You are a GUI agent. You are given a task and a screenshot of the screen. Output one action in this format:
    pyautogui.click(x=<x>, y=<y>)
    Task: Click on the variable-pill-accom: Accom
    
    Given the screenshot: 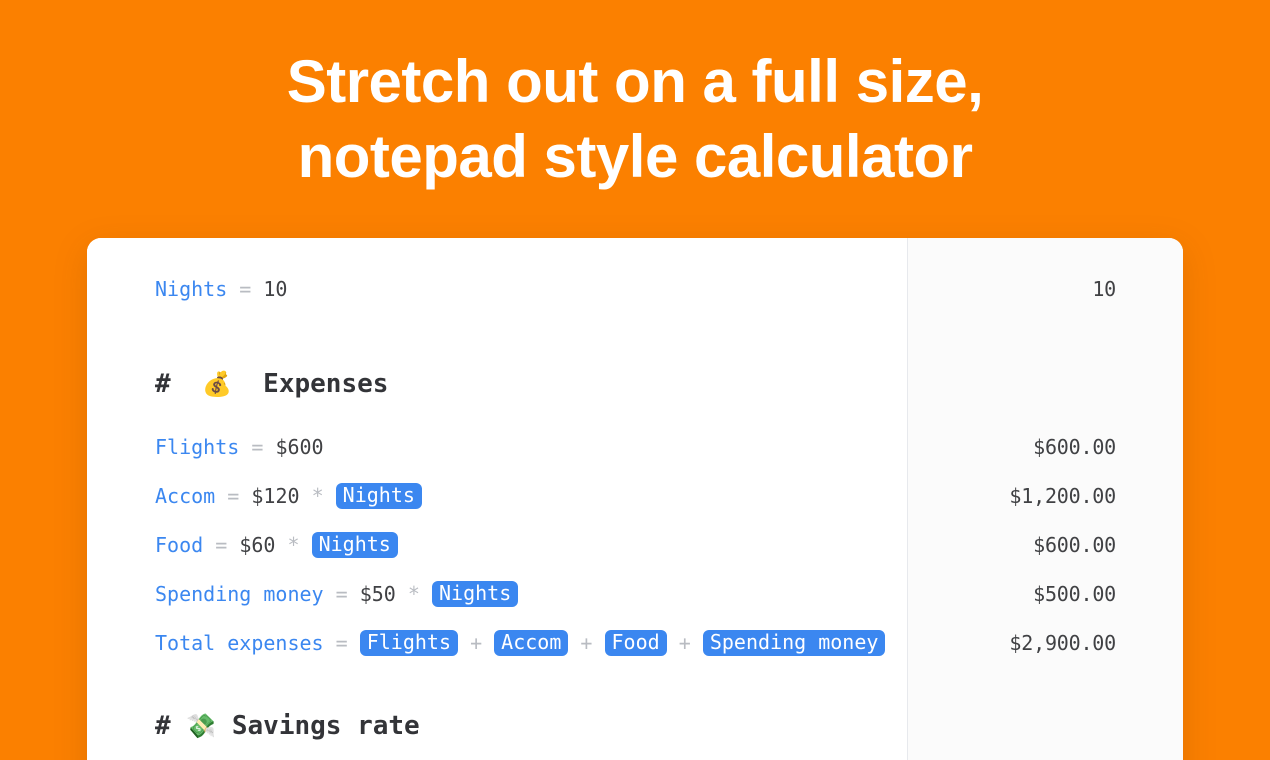 What is the action you would take?
    pyautogui.click(x=531, y=642)
    